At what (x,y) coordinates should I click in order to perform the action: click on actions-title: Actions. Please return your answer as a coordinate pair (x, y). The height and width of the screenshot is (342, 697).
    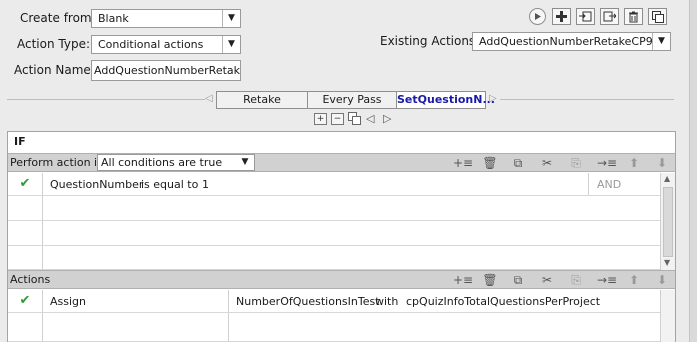
    Looking at the image, I should click on (30, 279).